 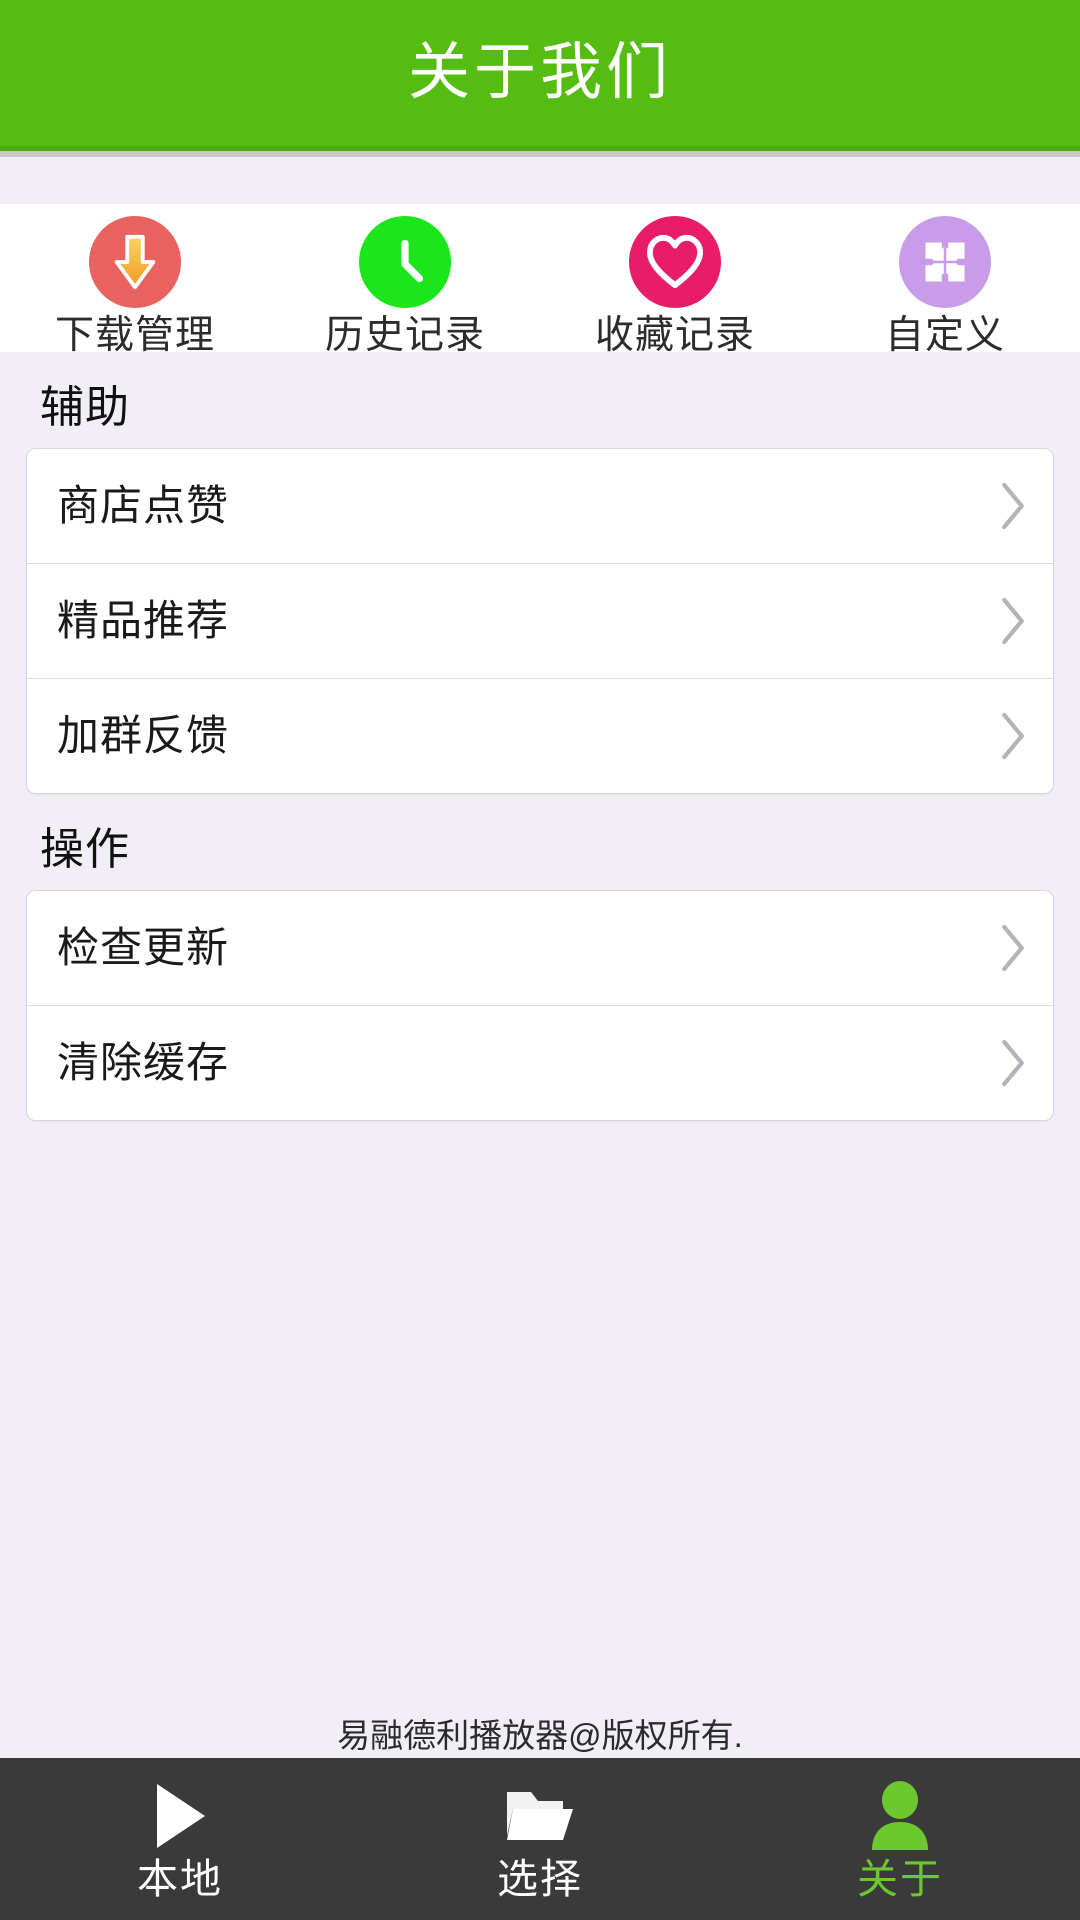 What do you see at coordinates (540, 1062) in the screenshot?
I see `list-item-clear-cache: 清除缓存` at bounding box center [540, 1062].